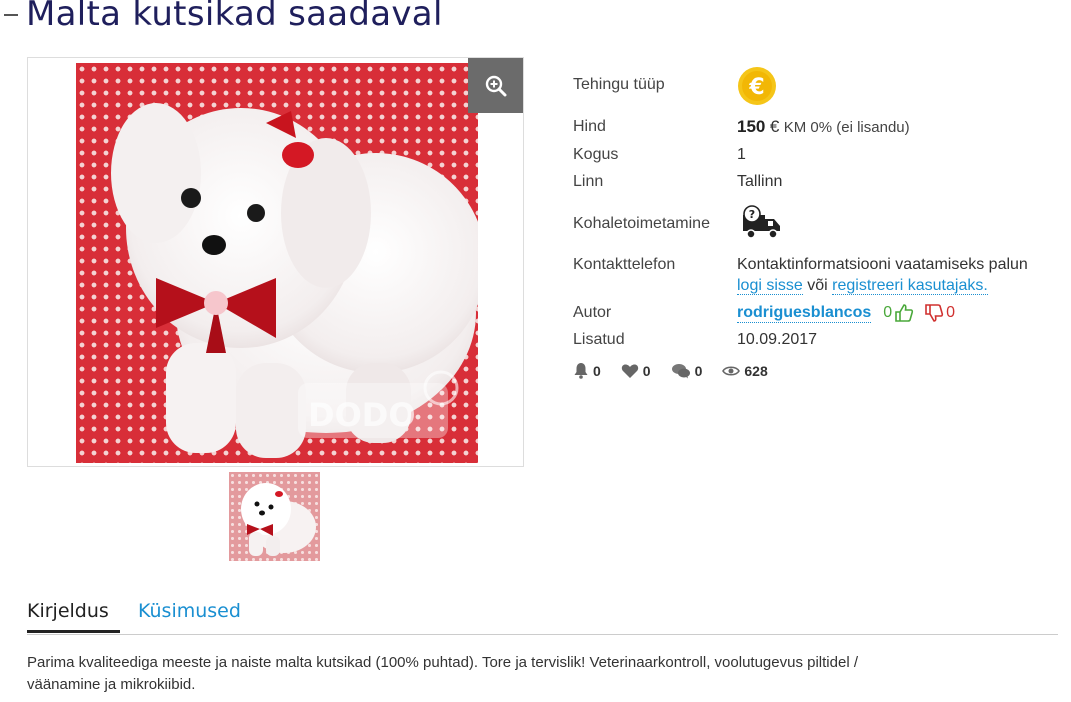  What do you see at coordinates (817, 285) in the screenshot?
I see `phone-or-text: või` at bounding box center [817, 285].